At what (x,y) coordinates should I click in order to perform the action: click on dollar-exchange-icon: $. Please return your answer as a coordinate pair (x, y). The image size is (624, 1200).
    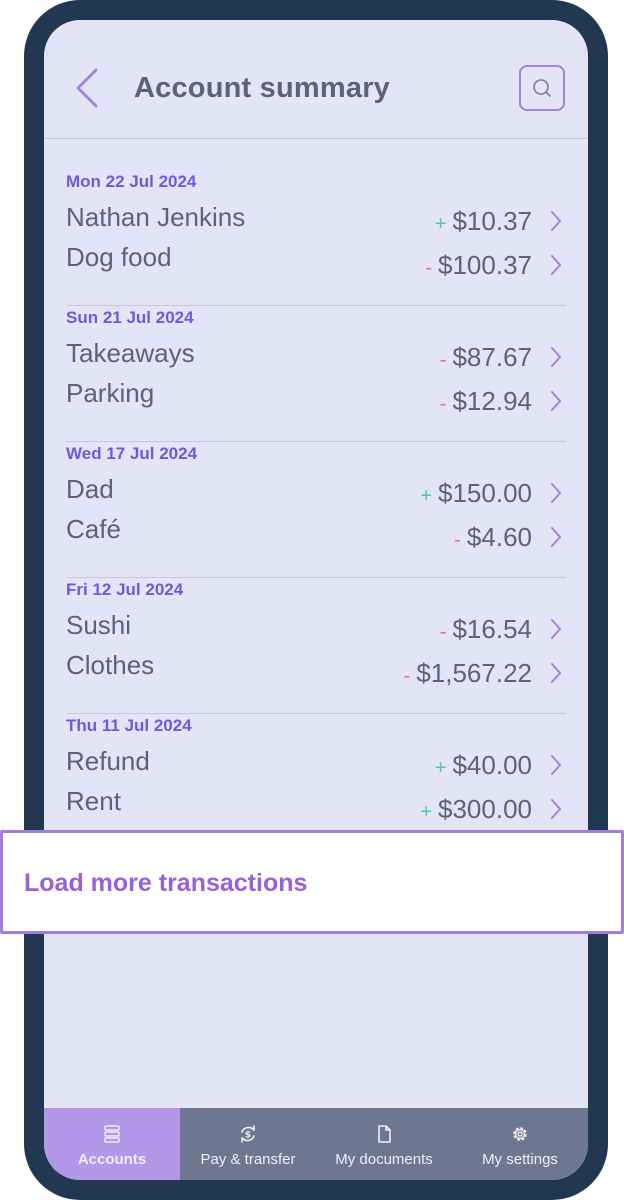
    Looking at the image, I should click on (248, 1134).